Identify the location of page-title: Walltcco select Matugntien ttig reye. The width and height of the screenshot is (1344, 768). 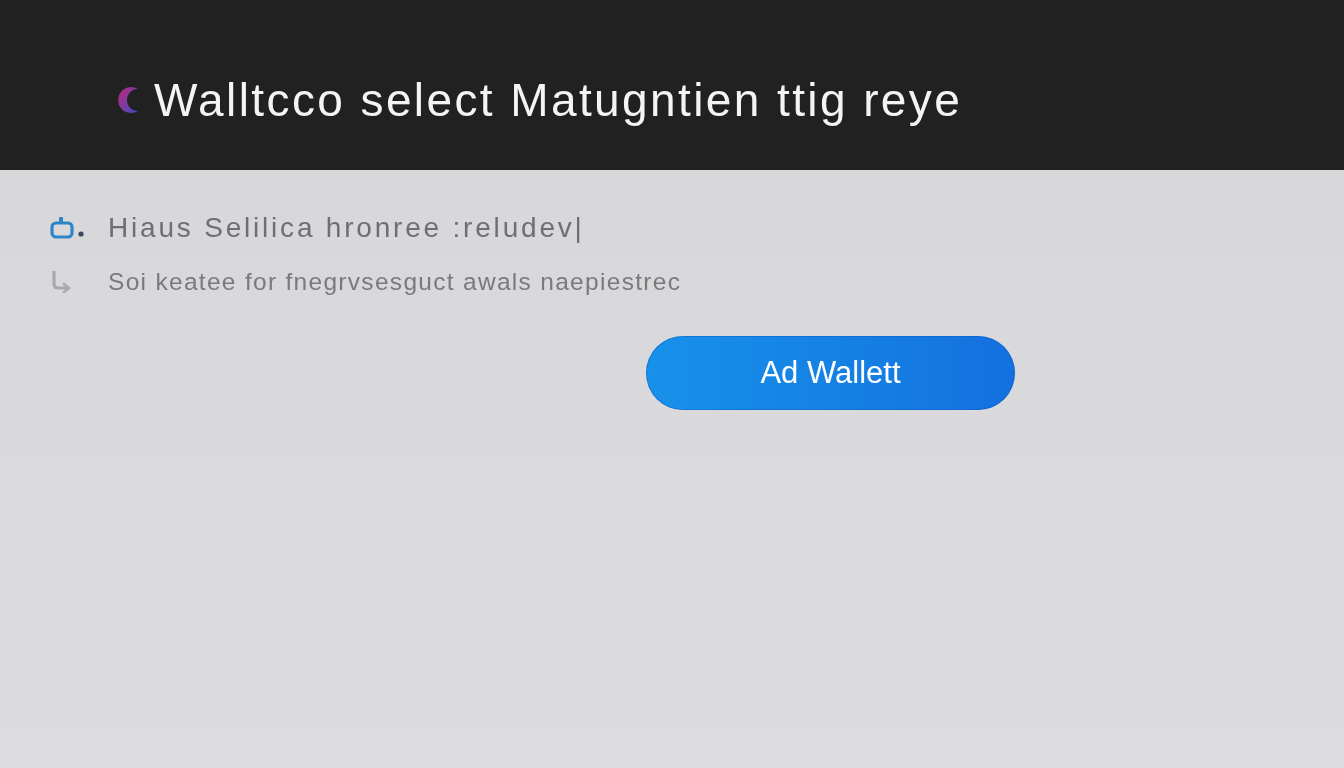
(558, 100).